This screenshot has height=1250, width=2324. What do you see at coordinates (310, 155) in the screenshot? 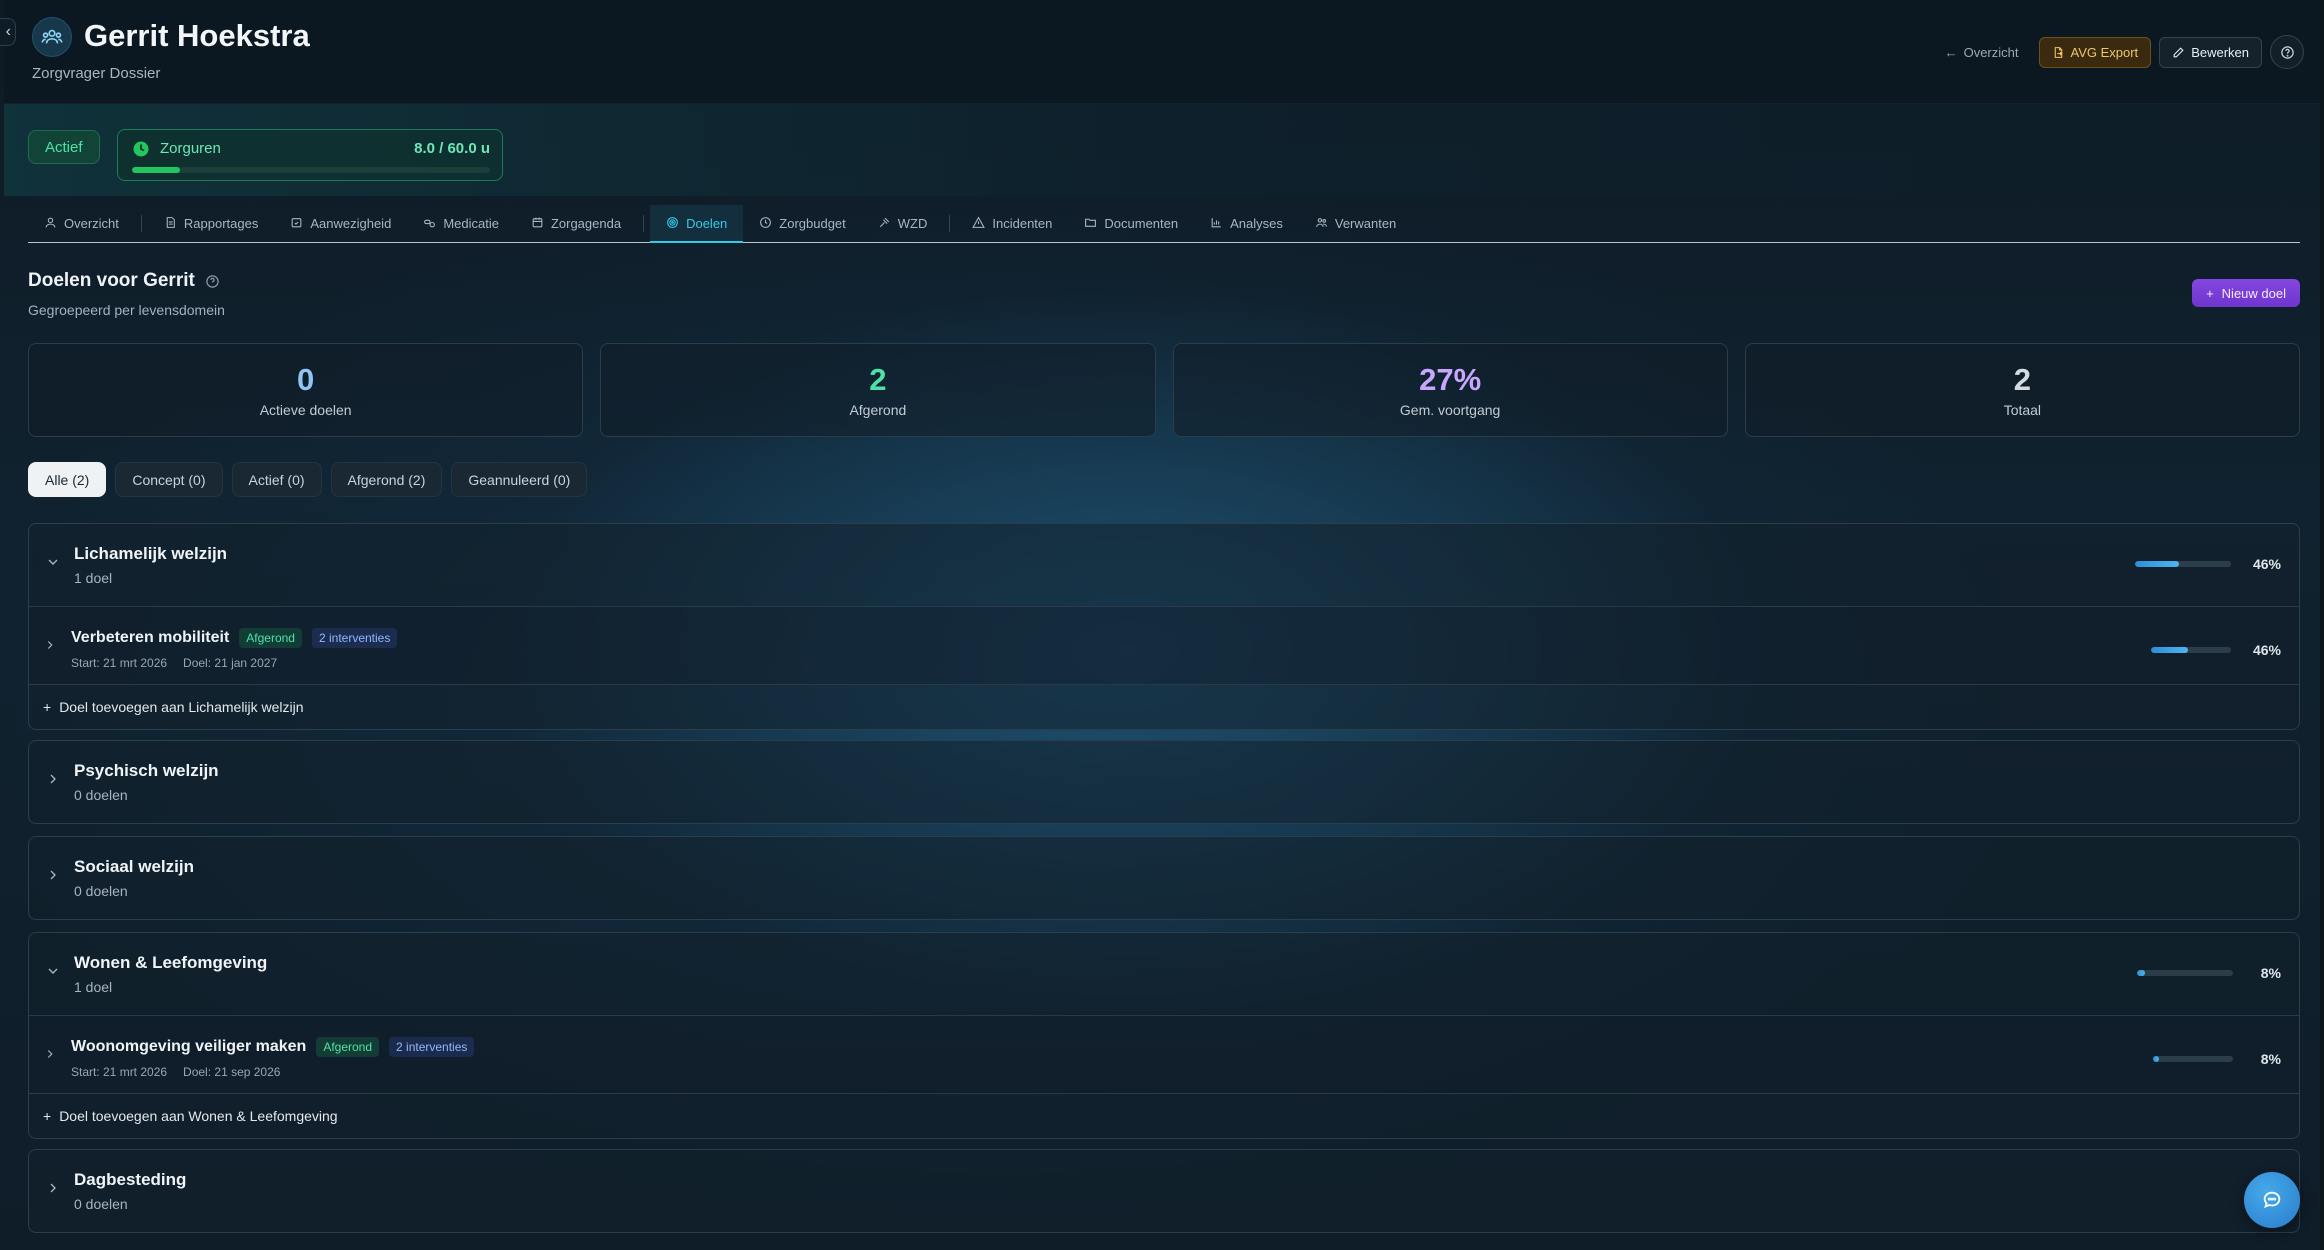
I see `care-hours-card: Zorguren 8.0 / 60.0 u` at bounding box center [310, 155].